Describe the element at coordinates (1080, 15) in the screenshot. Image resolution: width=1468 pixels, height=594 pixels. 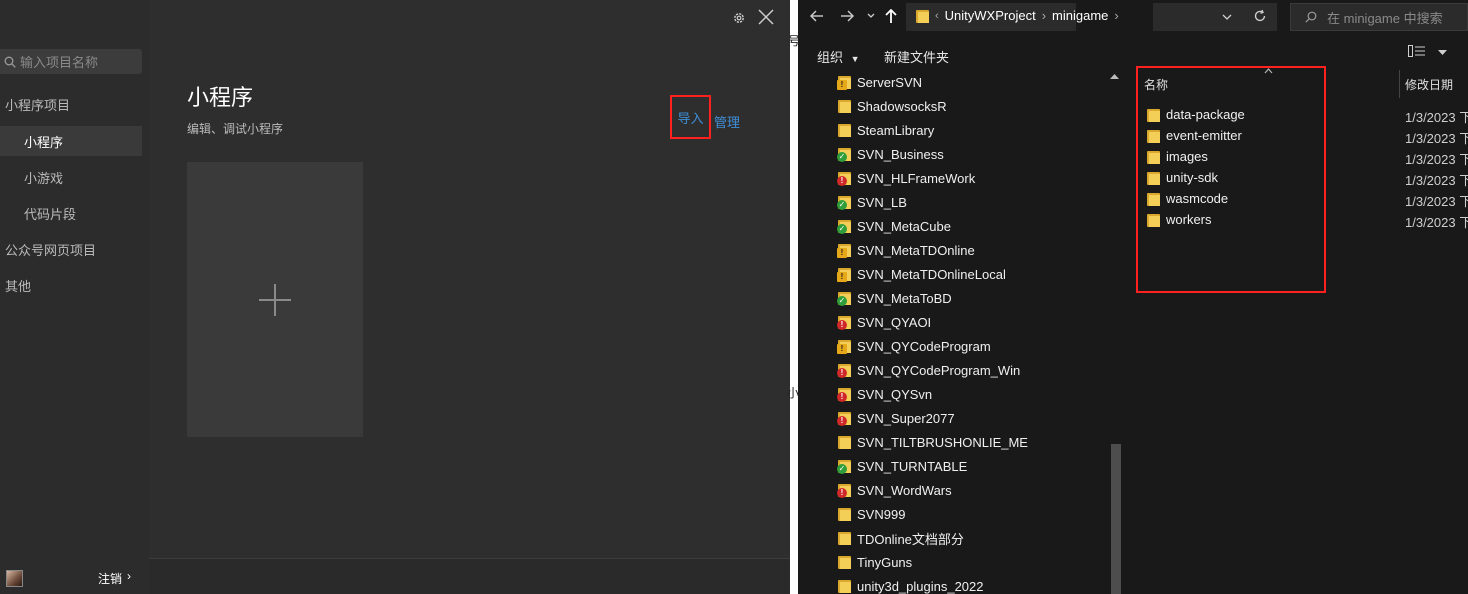
I see `breadcrumb-item-minigame: minigame` at that location.